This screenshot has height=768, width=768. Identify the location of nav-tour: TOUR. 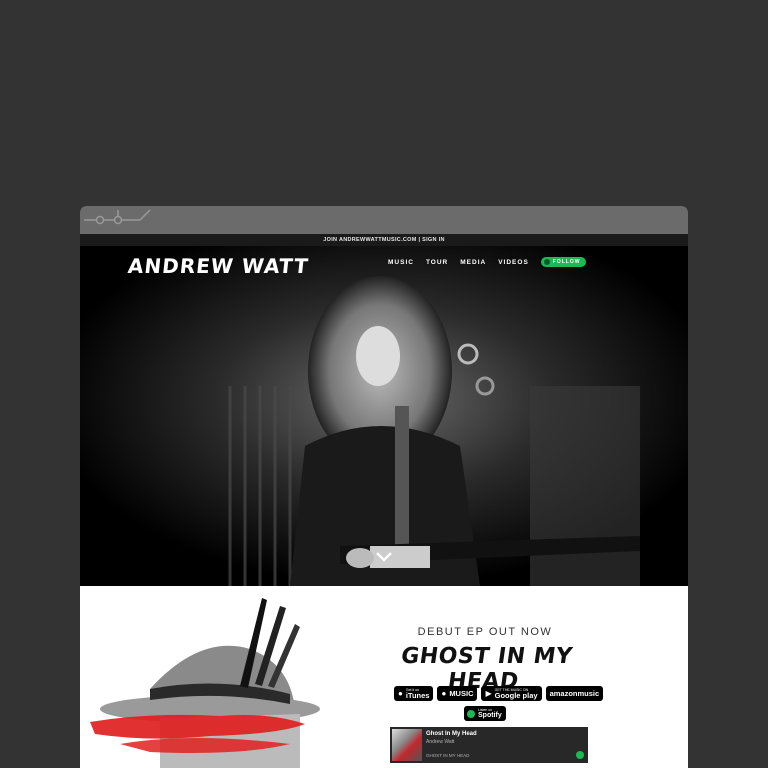
(437, 262).